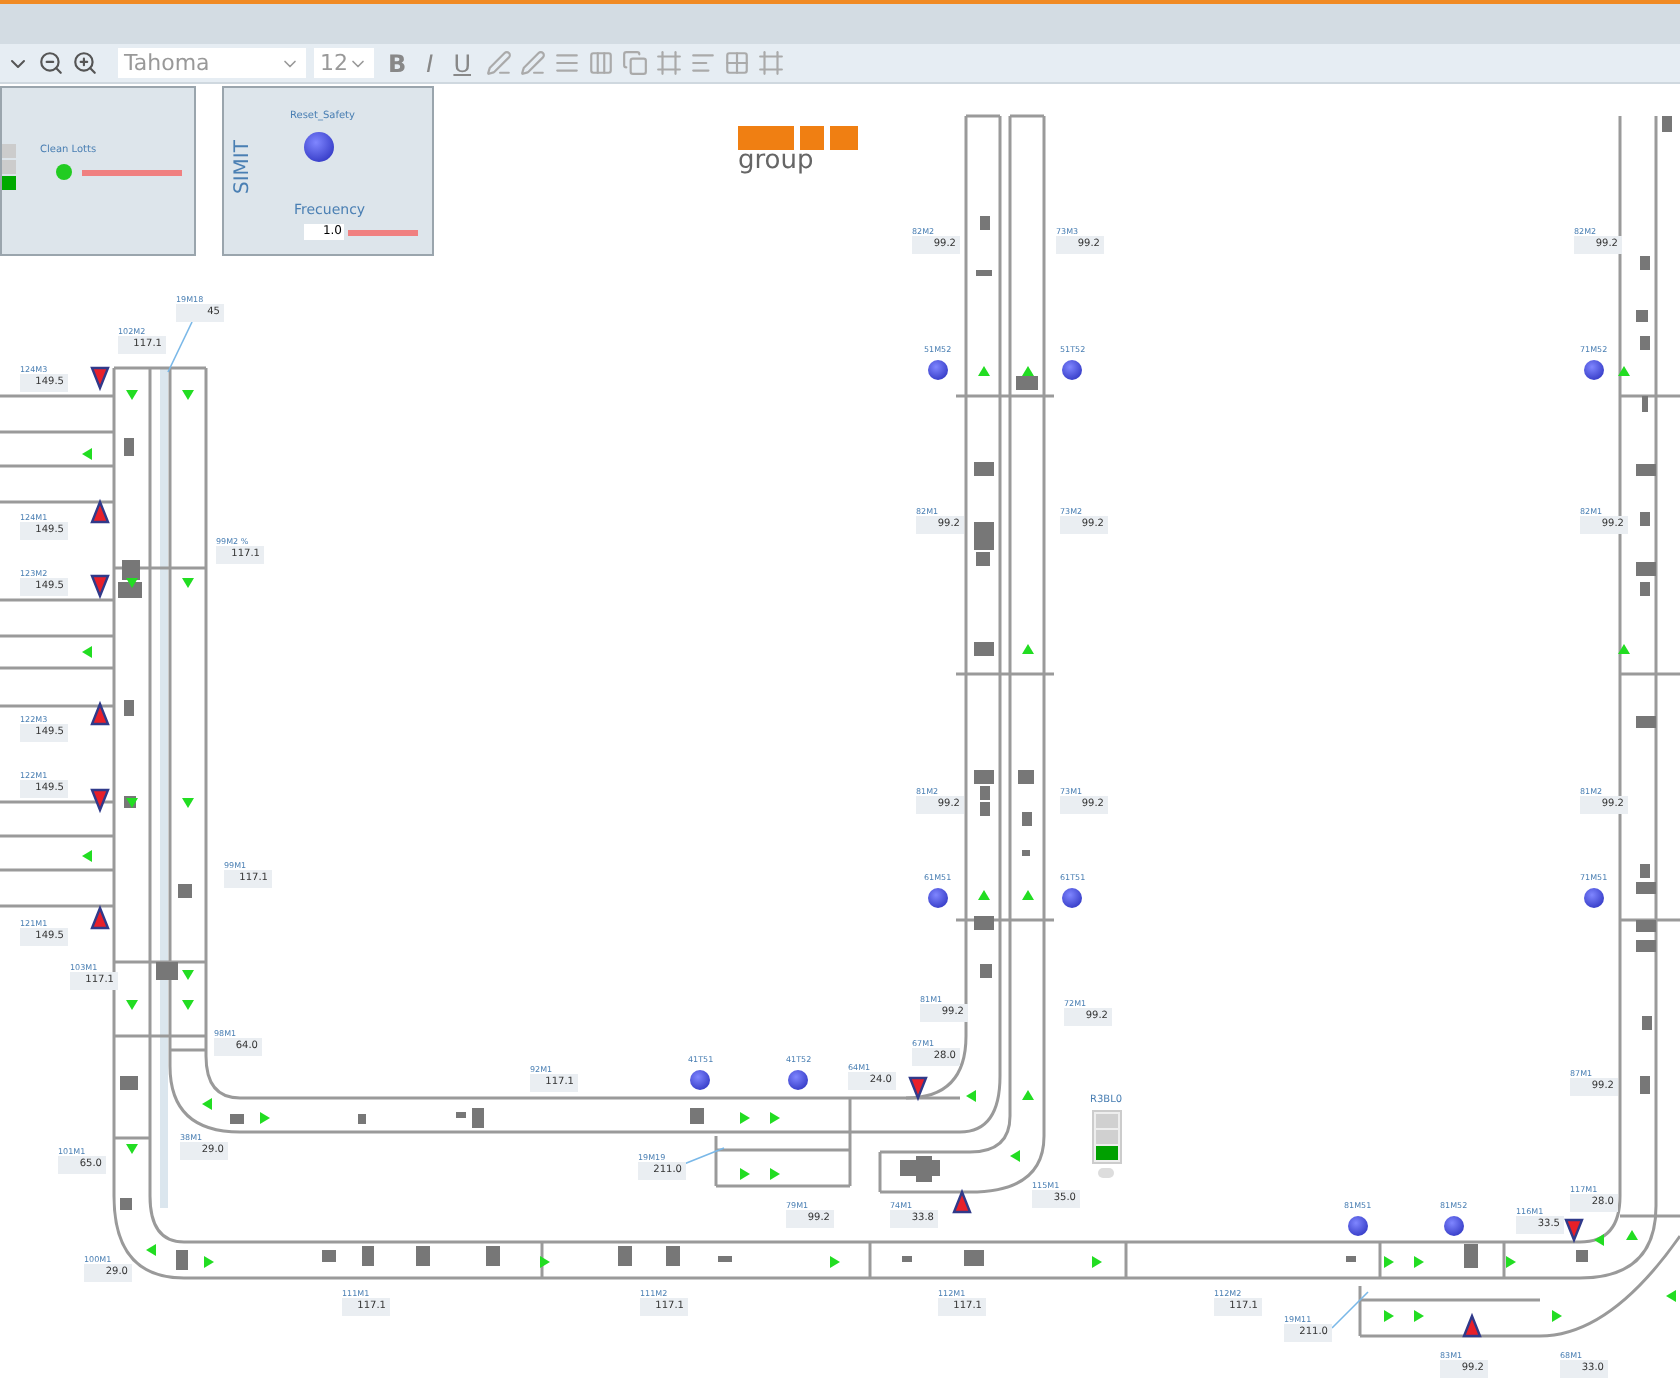  What do you see at coordinates (1106, 1173) in the screenshot?
I see `lamp-base-icon` at bounding box center [1106, 1173].